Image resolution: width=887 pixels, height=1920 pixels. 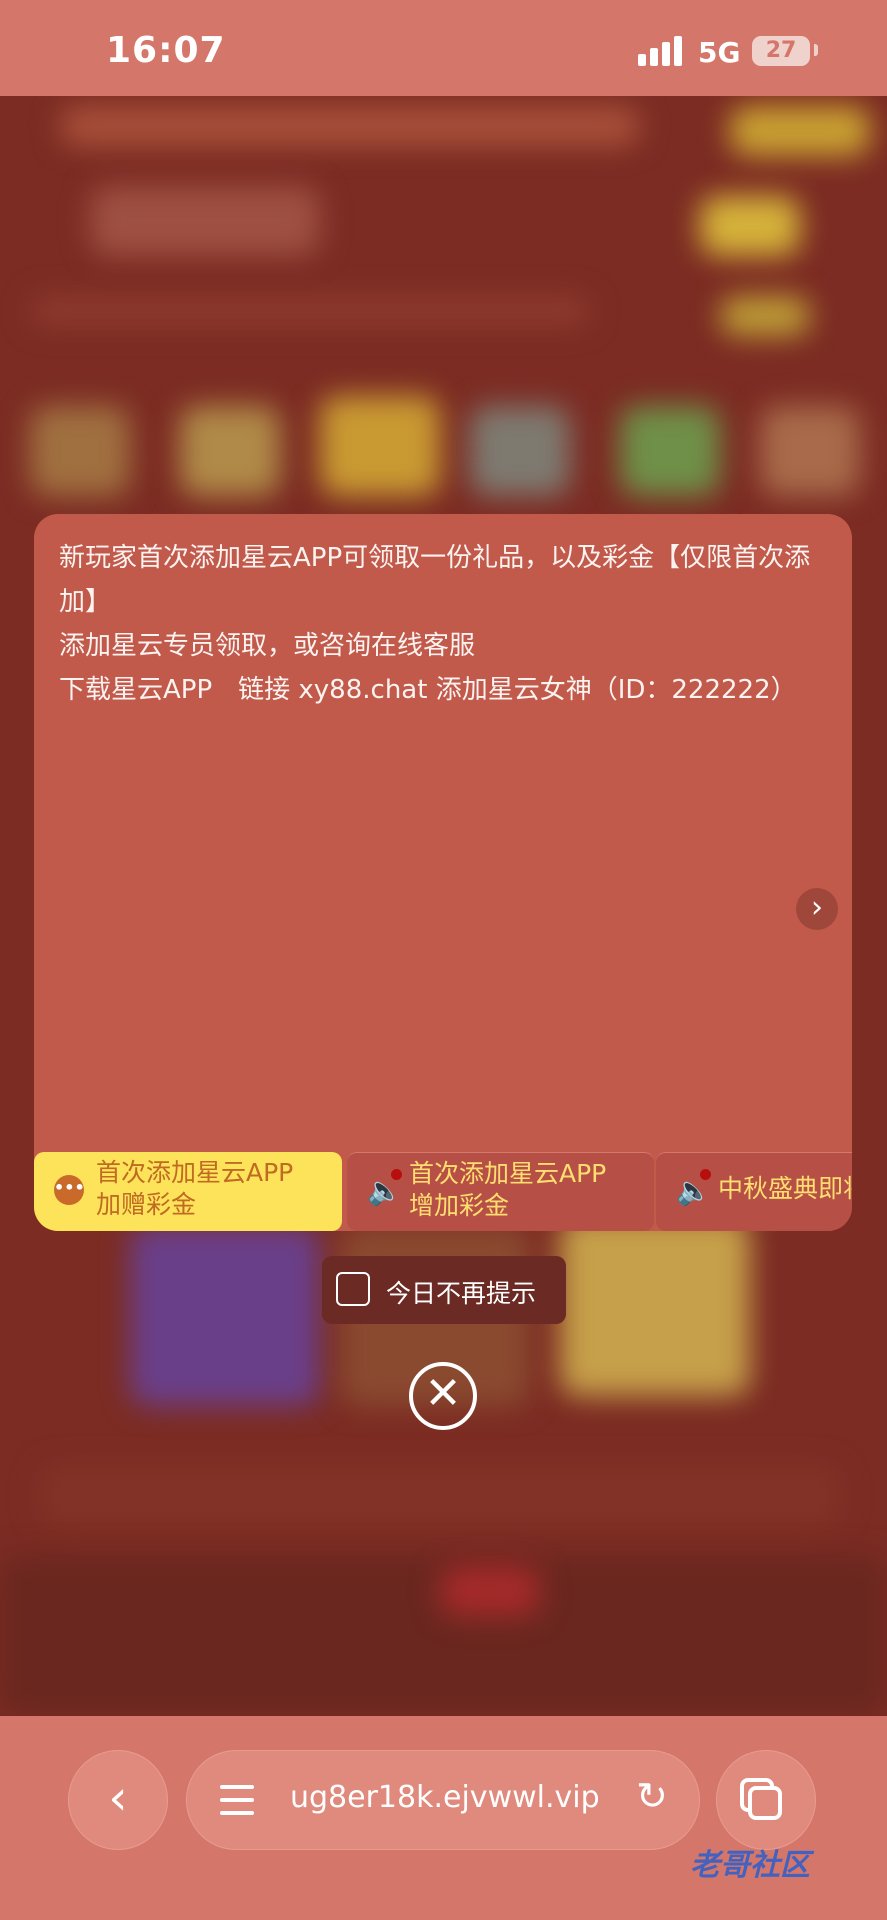 What do you see at coordinates (719, 52) in the screenshot?
I see `network-type: 5G` at bounding box center [719, 52].